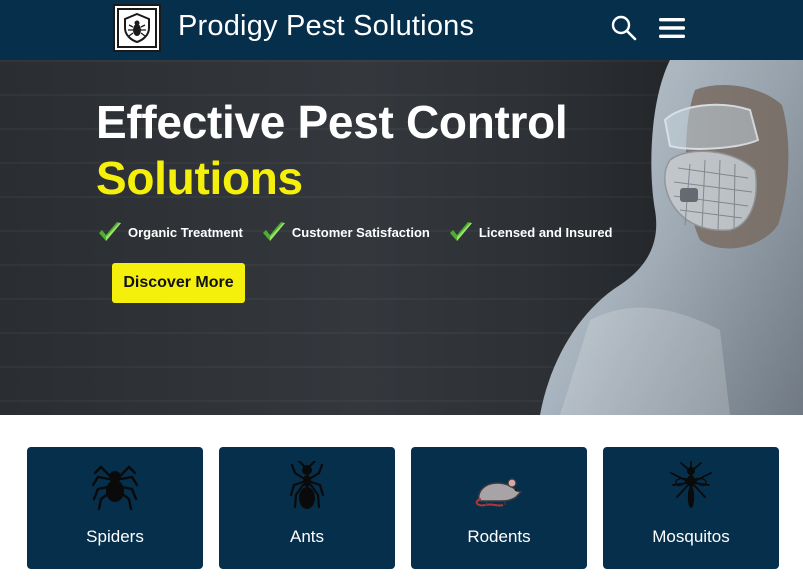 The image size is (803, 585). I want to click on feature-item: Licensed and Insured, so click(530, 232).